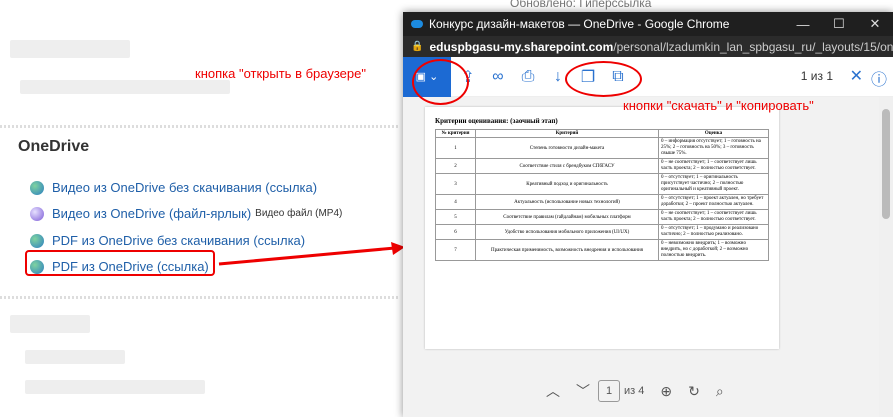  What do you see at coordinates (151, 213) in the screenshot?
I see `item-label: Видео из OneDrive (файл-ярлык)` at bounding box center [151, 213].